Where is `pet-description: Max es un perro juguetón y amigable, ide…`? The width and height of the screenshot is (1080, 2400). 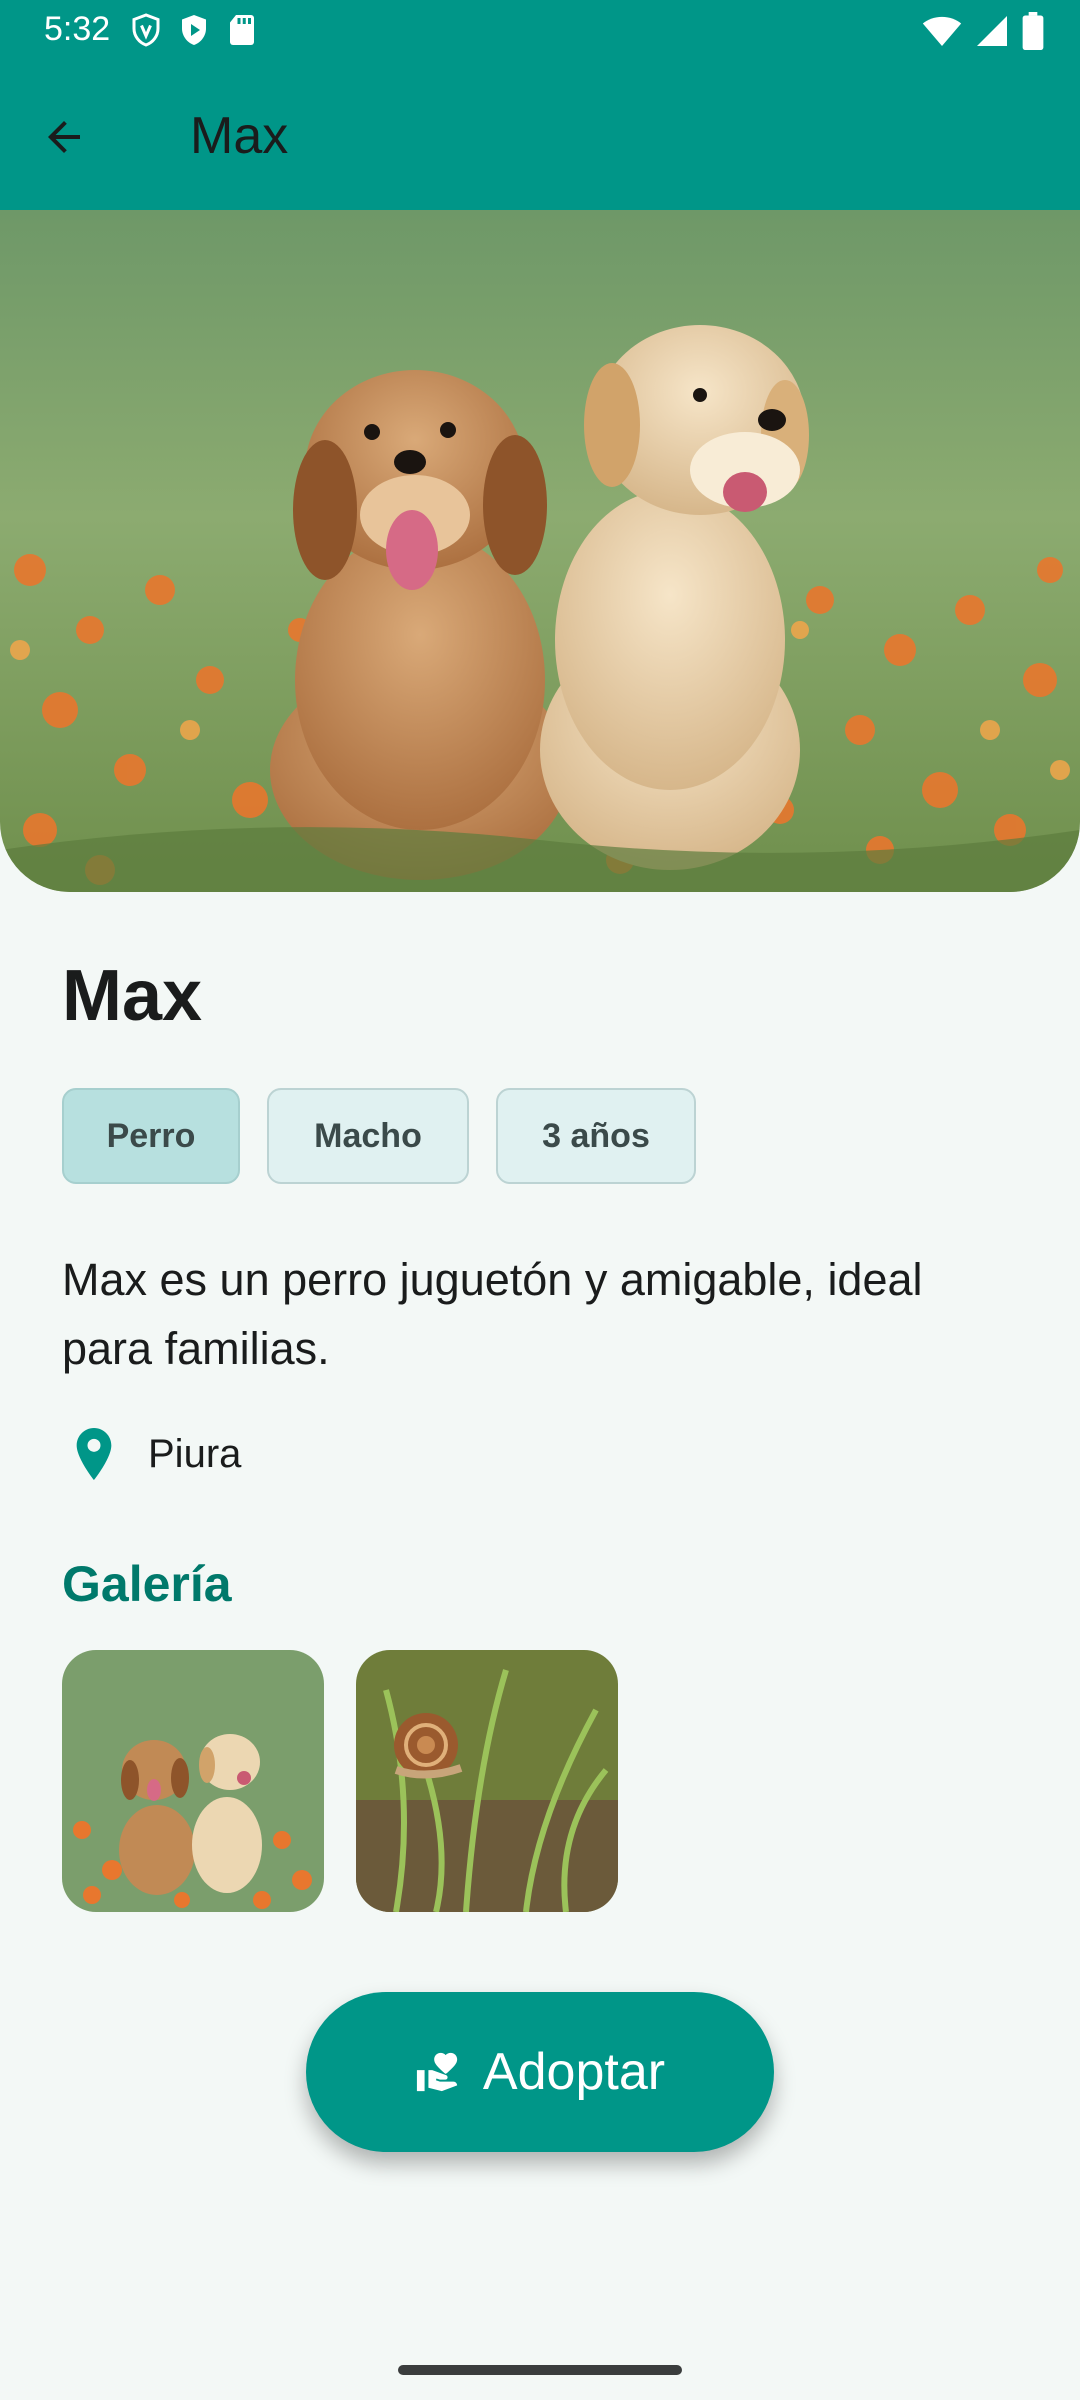 pet-description: Max es un perro juguetón y amigable, ide… is located at coordinates (492, 1314).